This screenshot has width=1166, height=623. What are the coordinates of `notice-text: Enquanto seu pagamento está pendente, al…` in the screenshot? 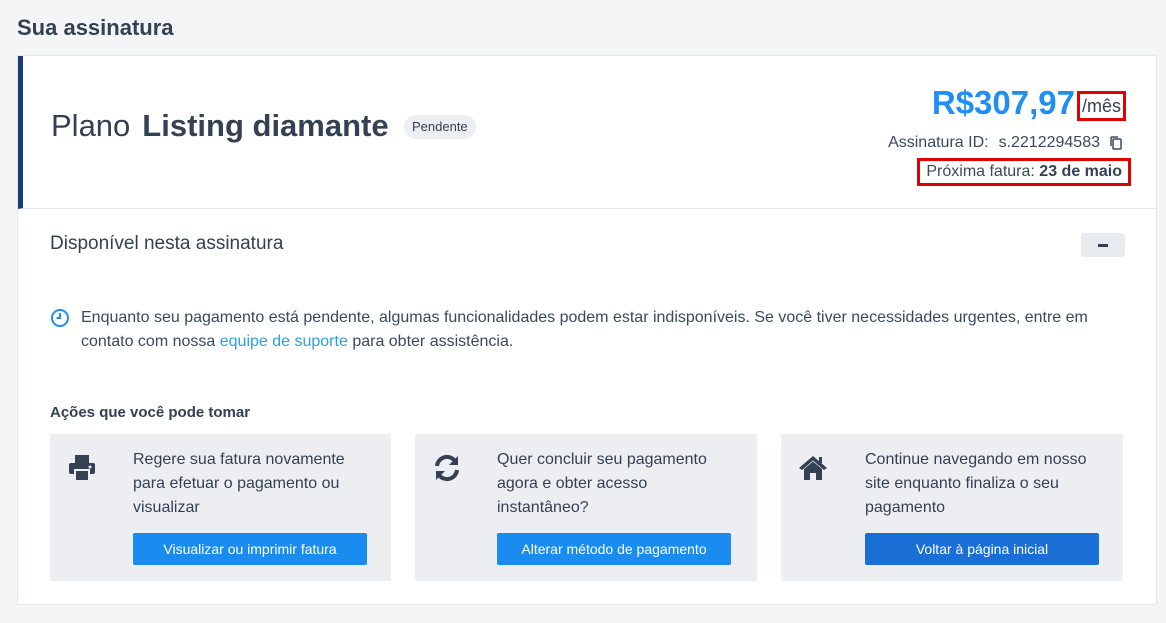 It's located at (595, 330).